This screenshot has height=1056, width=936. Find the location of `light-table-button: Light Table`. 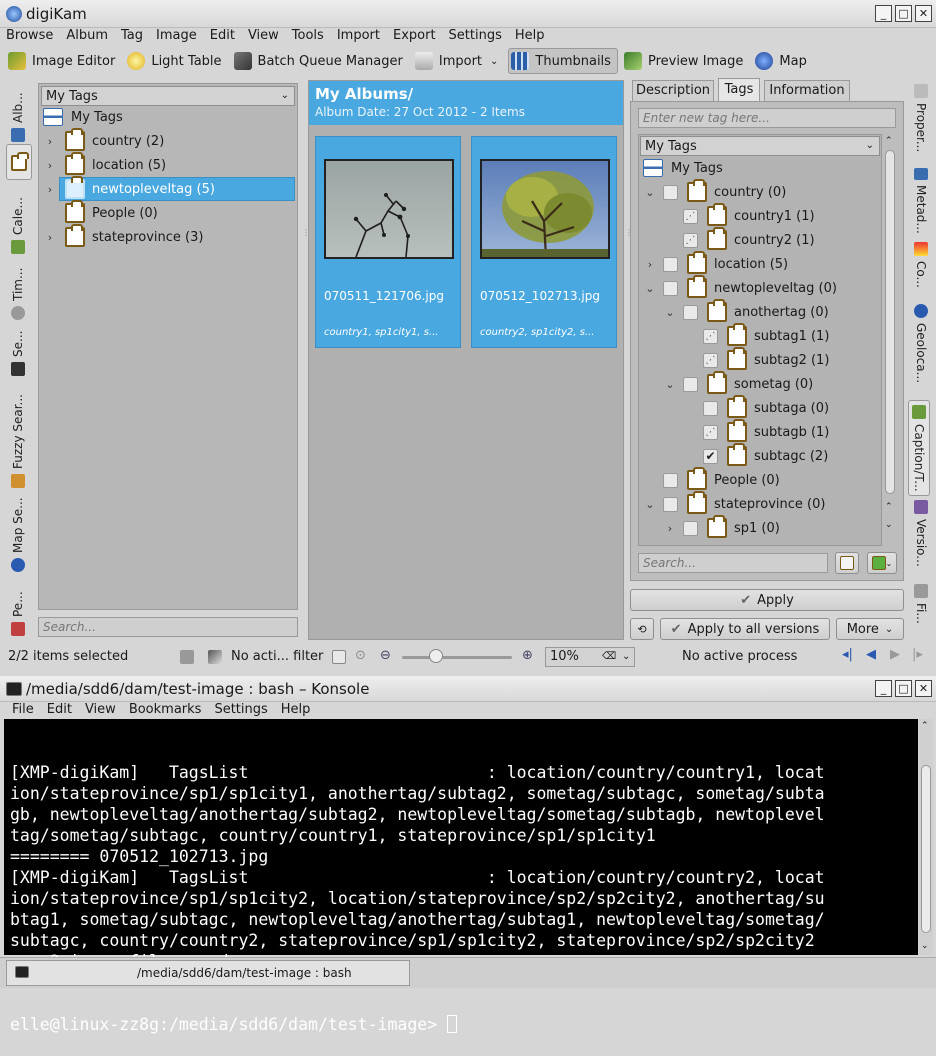

light-table-button: Light Table is located at coordinates (176, 61).